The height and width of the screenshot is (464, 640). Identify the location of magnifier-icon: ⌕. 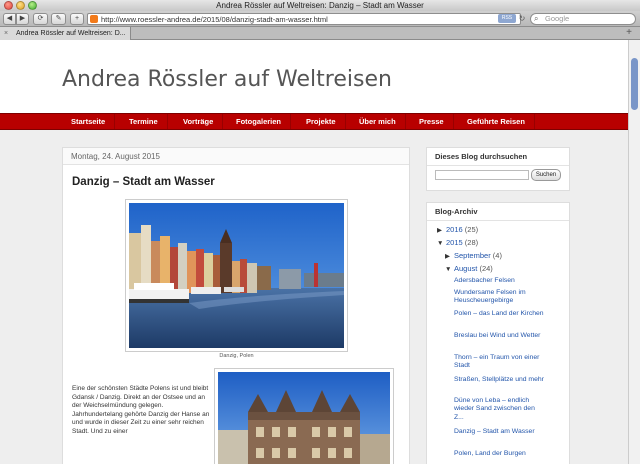
(536, 18).